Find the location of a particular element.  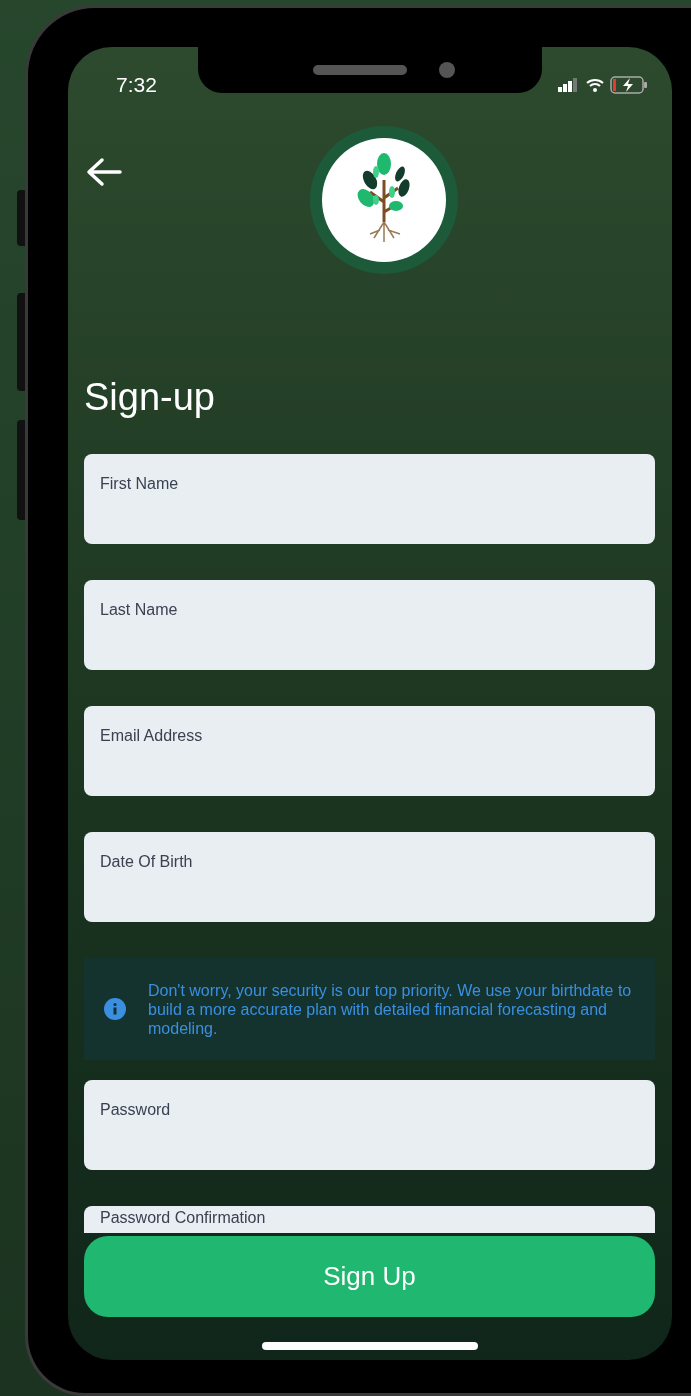

signal-icon is located at coordinates (569, 85).